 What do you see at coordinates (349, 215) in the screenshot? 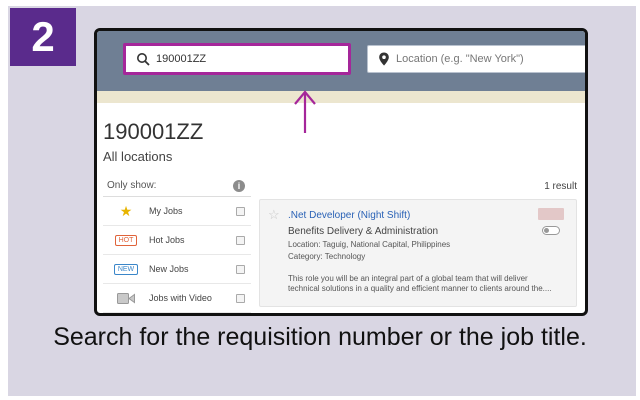
I see `job-title-link: .Net Developer (Night Shift)` at bounding box center [349, 215].